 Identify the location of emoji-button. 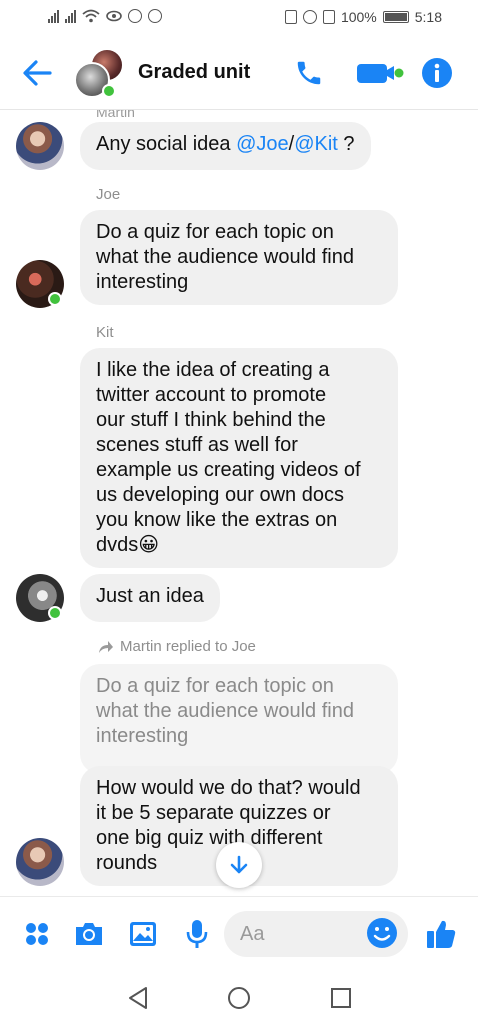
(382, 933).